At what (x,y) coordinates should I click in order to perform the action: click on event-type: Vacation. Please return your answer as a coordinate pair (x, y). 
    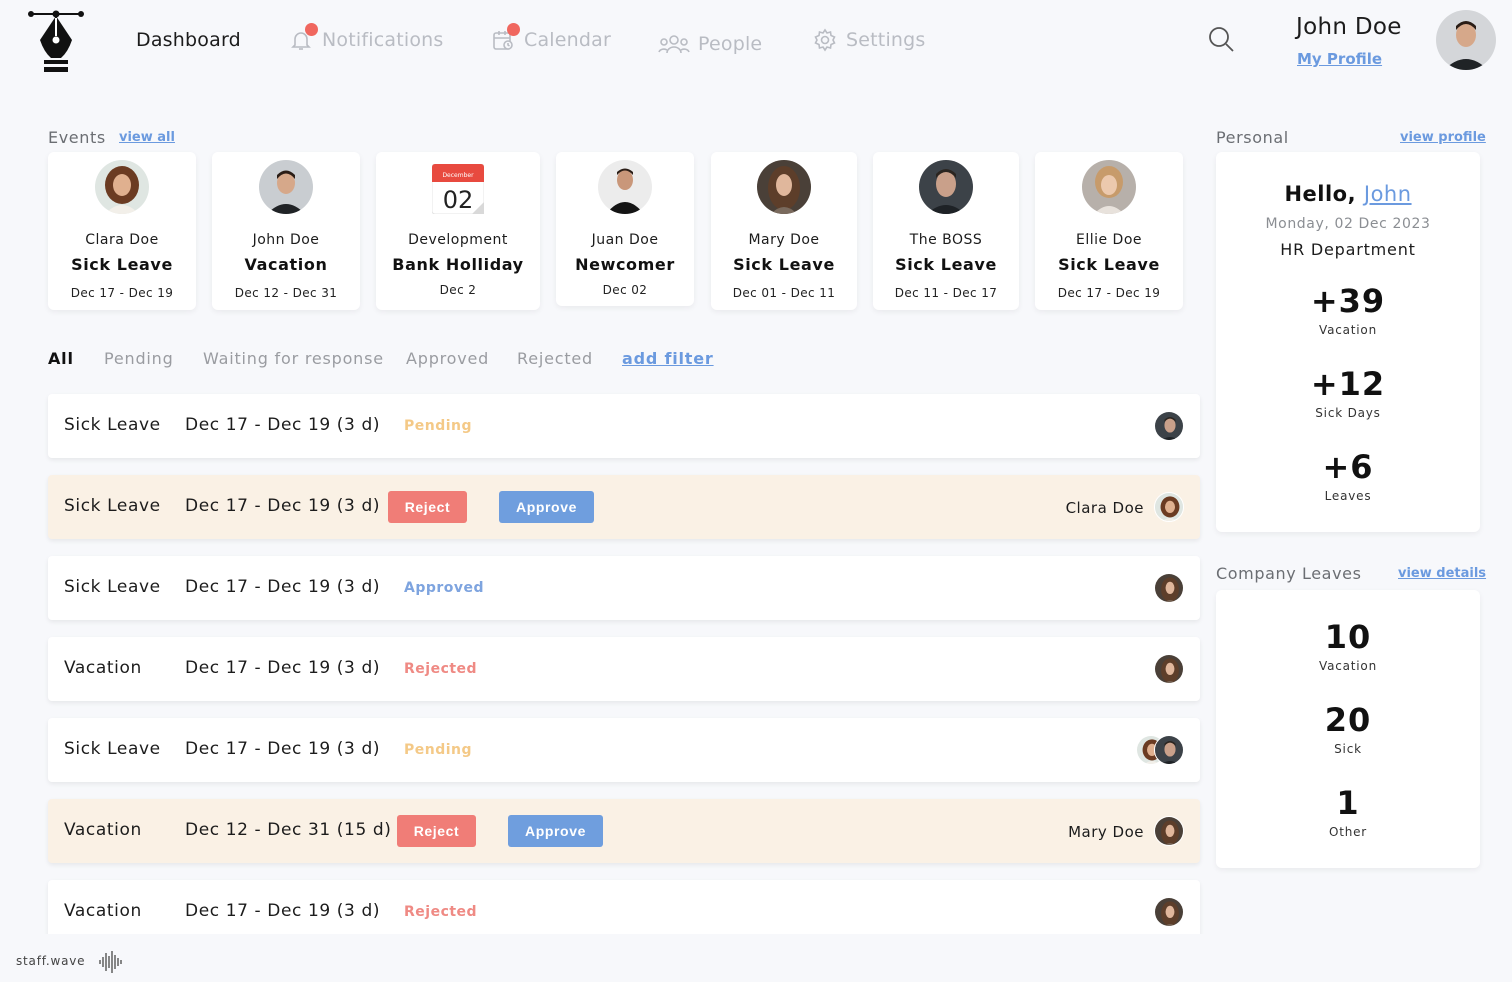
    Looking at the image, I should click on (286, 264).